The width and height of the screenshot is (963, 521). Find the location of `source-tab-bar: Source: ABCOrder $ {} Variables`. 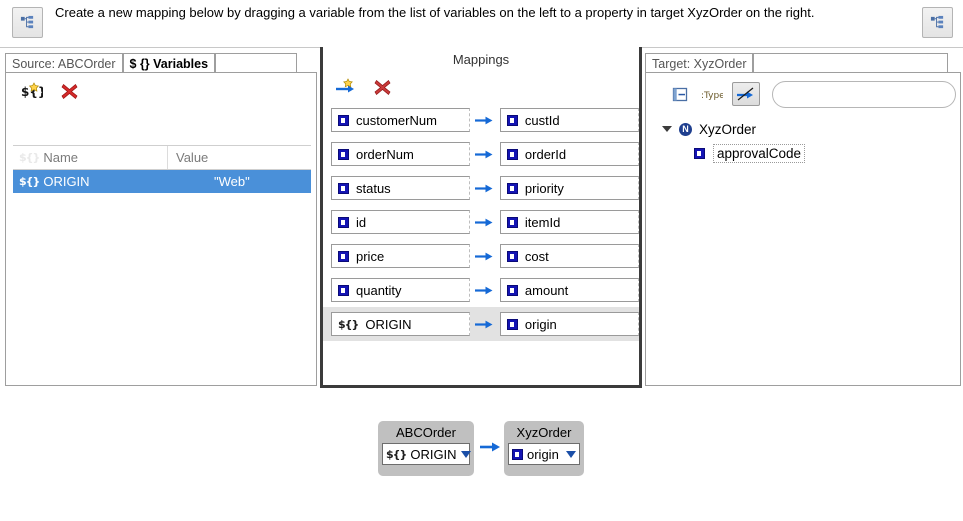

source-tab-bar: Source: ABCOrder $ {} Variables is located at coordinates (161, 62).